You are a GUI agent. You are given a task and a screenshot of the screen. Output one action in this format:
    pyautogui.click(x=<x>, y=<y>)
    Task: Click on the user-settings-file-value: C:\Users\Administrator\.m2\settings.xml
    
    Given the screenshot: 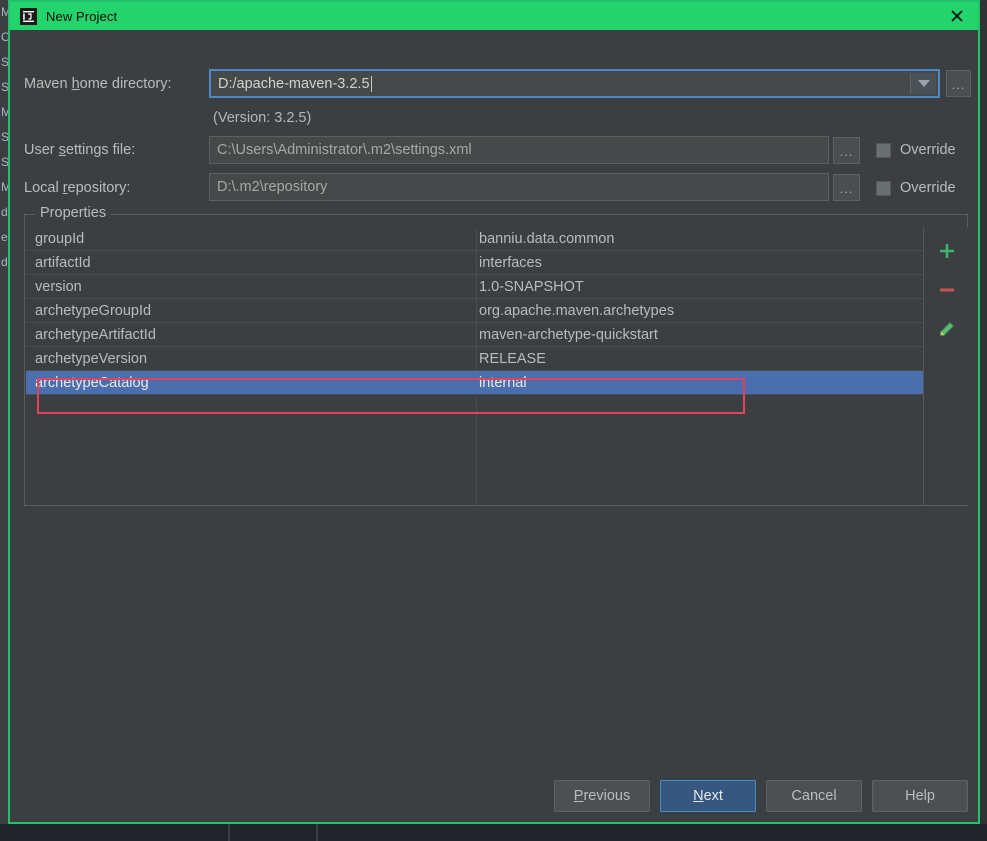 What is the action you would take?
    pyautogui.click(x=344, y=150)
    